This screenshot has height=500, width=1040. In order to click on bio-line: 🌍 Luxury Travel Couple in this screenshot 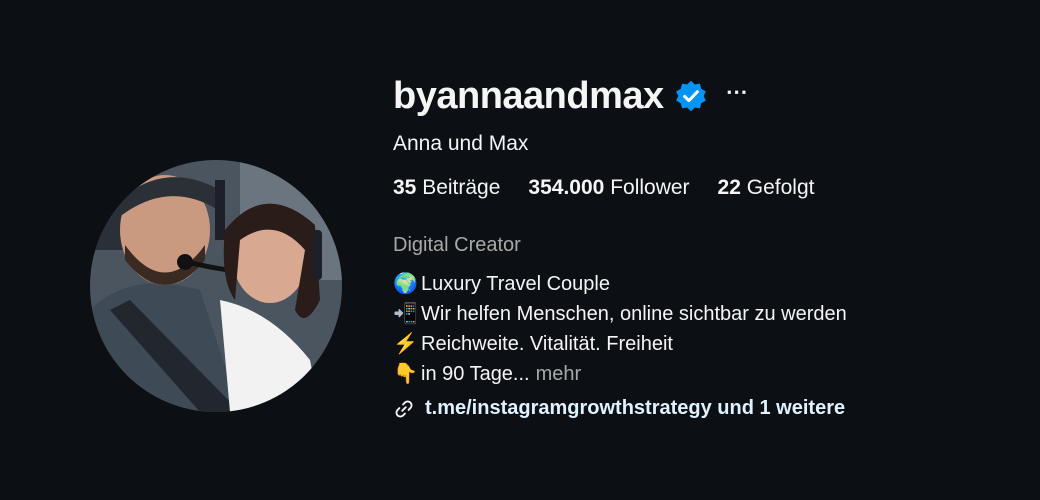, I will do `click(703, 284)`.